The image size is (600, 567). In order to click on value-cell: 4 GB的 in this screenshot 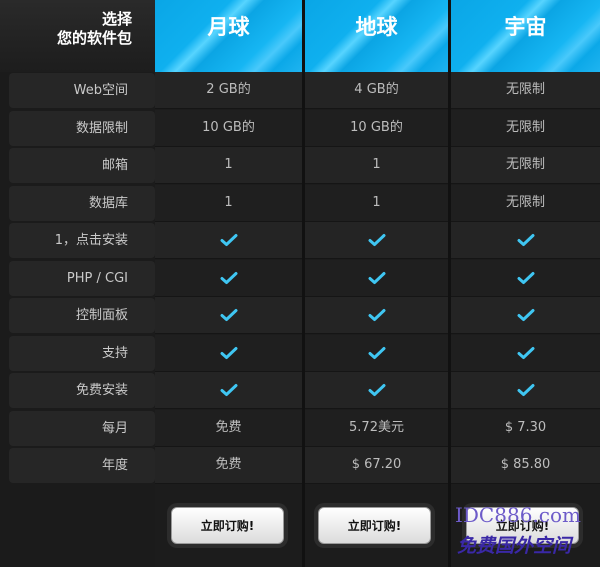, I will do `click(376, 90)`.